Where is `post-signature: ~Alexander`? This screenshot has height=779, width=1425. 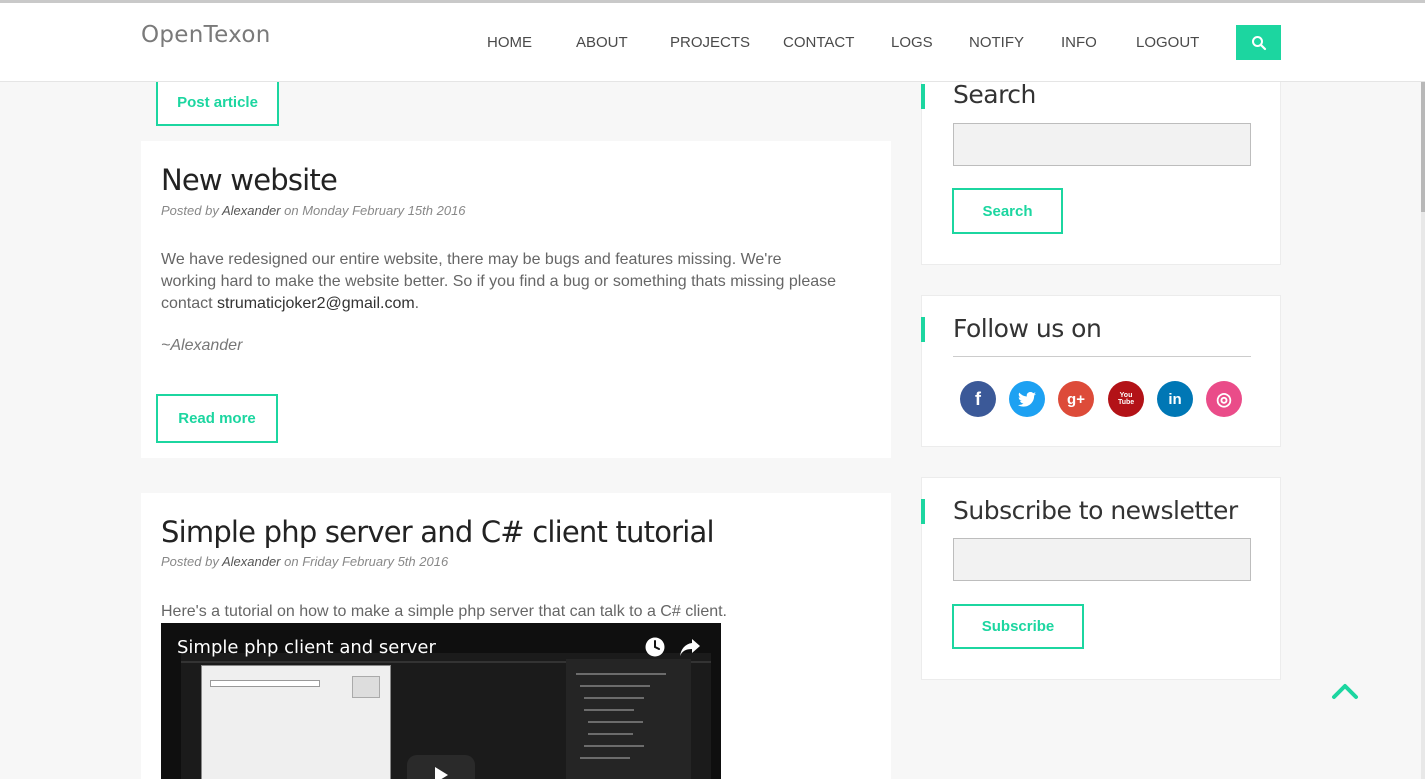
post-signature: ~Alexander is located at coordinates (202, 345).